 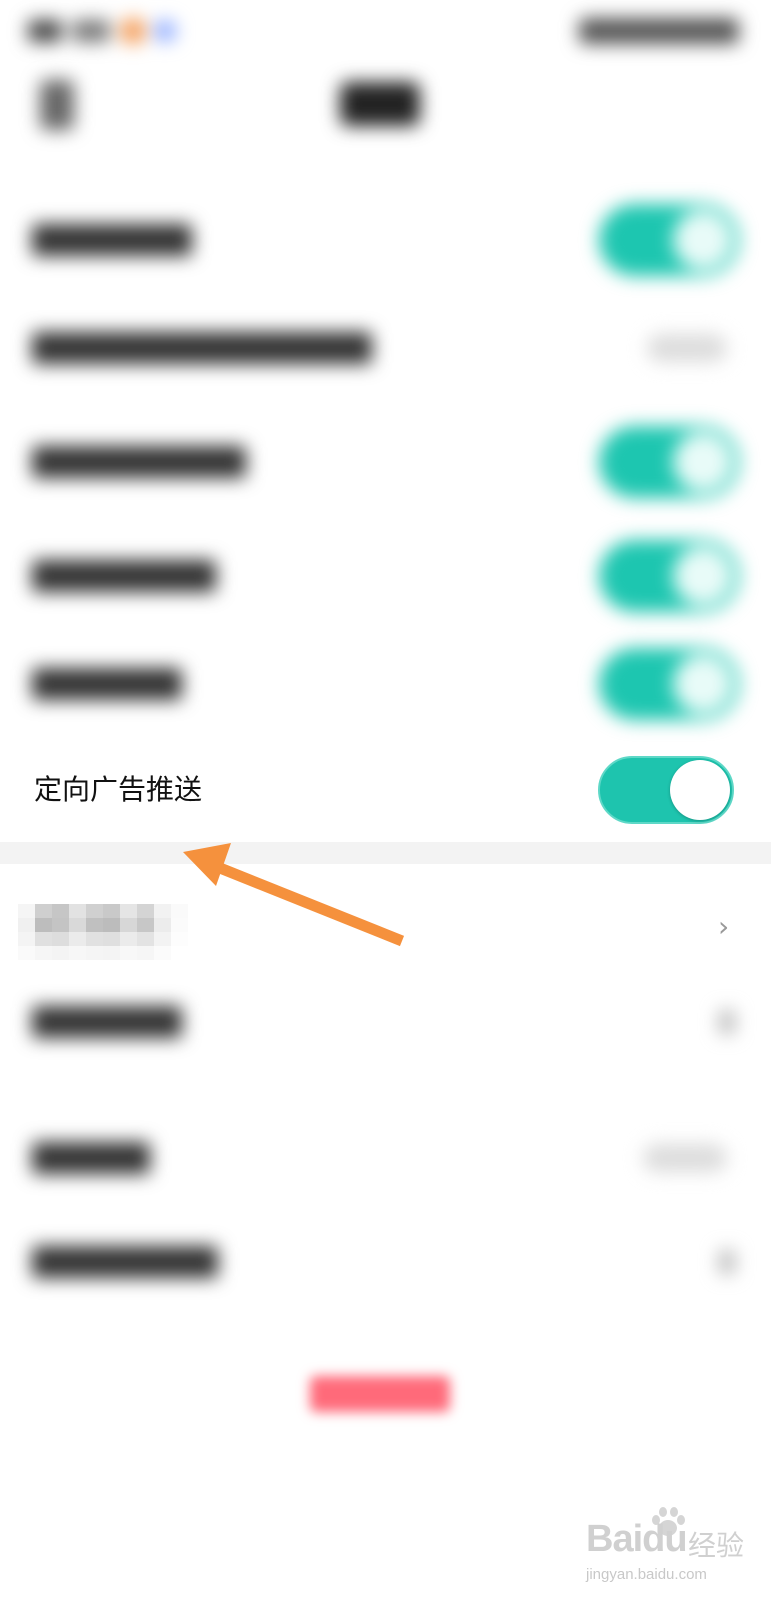 What do you see at coordinates (118, 789) in the screenshot?
I see `targeted-ad-push-label: 定向广告推送` at bounding box center [118, 789].